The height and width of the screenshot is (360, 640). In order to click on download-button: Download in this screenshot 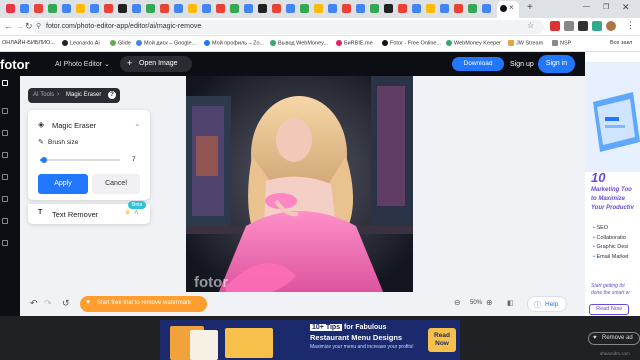, I will do `click(478, 64)`.